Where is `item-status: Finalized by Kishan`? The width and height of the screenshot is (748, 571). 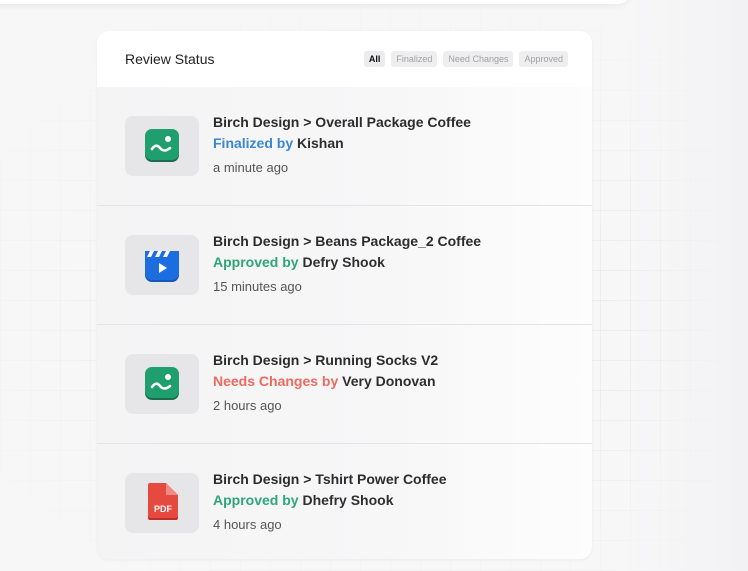 item-status: Finalized by Kishan is located at coordinates (342, 143).